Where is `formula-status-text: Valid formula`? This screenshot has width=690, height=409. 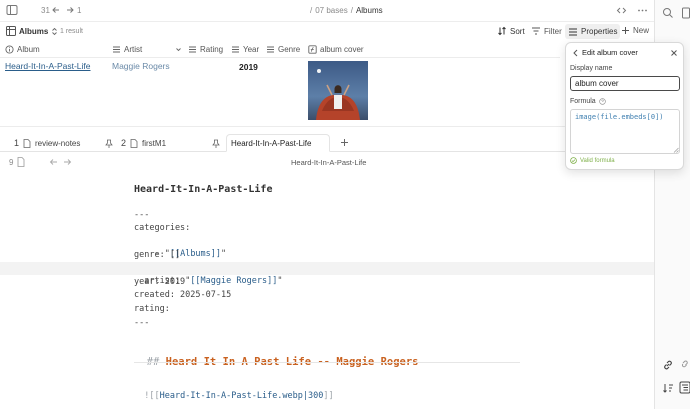
formula-status-text: Valid formula is located at coordinates (597, 160).